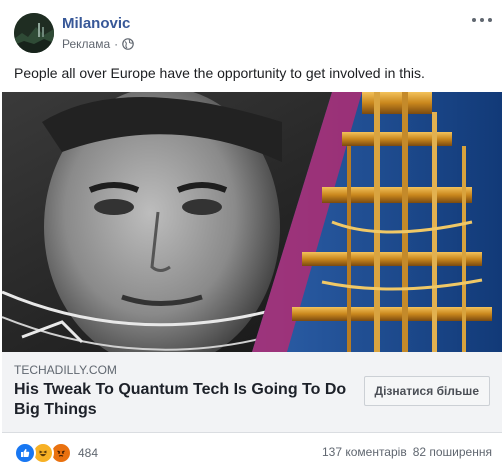 The height and width of the screenshot is (475, 504). What do you see at coordinates (128, 44) in the screenshot?
I see `globe-icon` at bounding box center [128, 44].